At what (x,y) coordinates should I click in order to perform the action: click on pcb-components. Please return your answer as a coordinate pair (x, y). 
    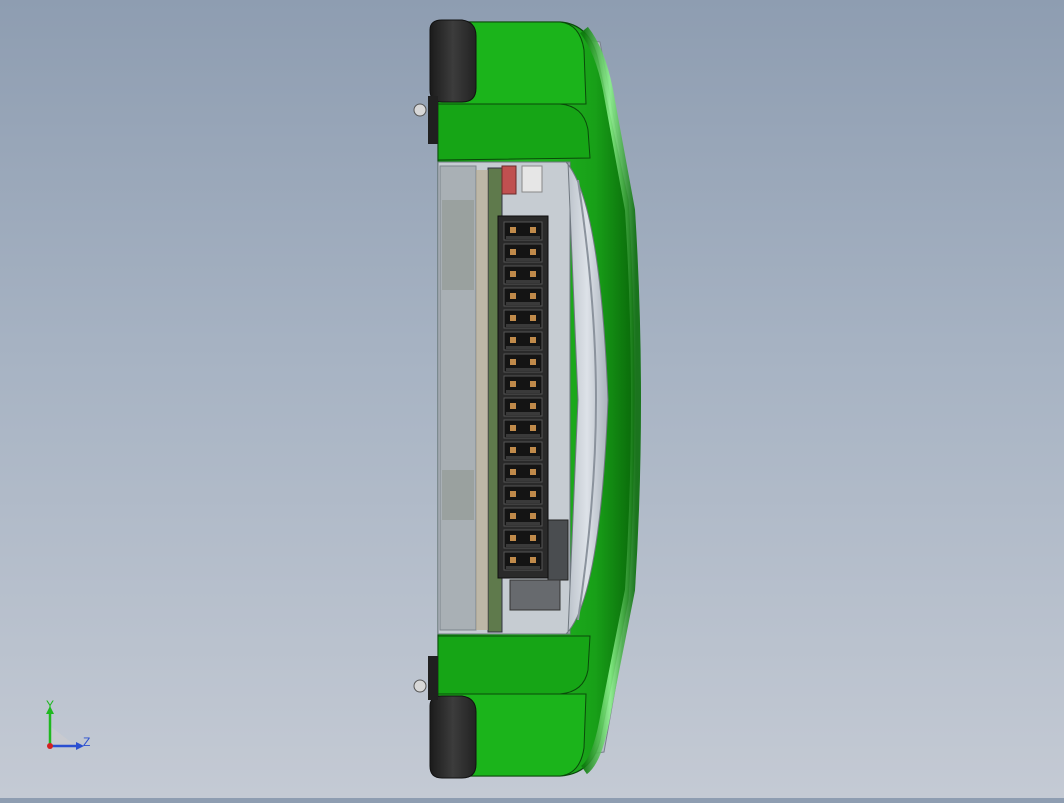
    Looking at the image, I should click on (482, 400).